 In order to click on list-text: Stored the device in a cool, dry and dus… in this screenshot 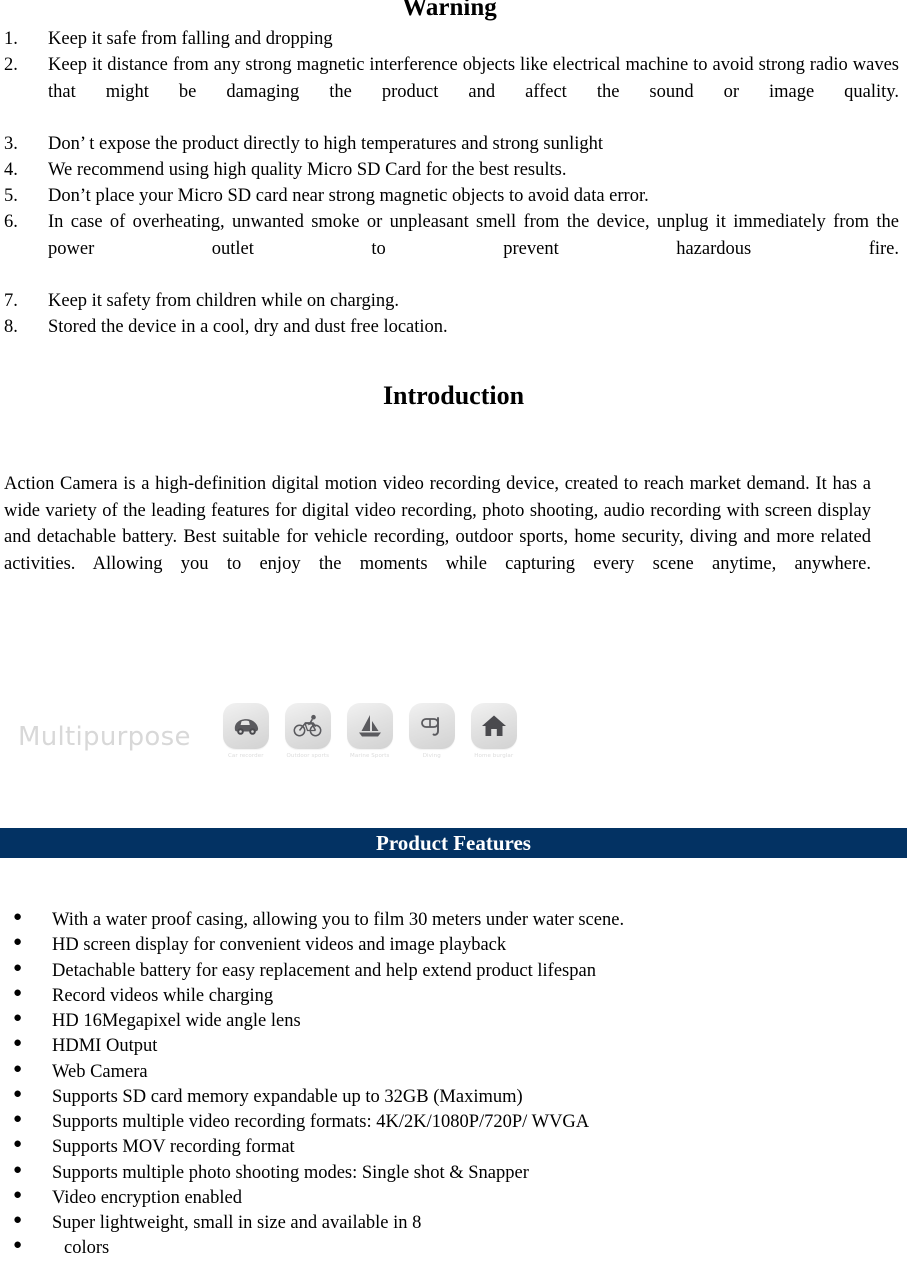, I will do `click(248, 327)`.